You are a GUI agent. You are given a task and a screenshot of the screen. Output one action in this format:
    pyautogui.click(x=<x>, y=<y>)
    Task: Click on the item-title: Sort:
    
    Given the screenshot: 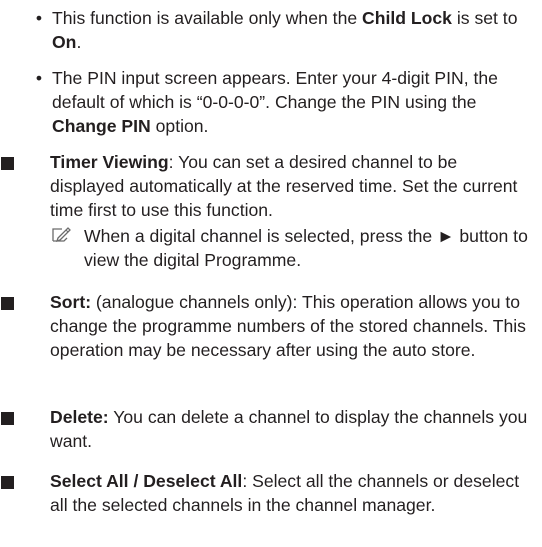 What is the action you would take?
    pyautogui.click(x=71, y=302)
    